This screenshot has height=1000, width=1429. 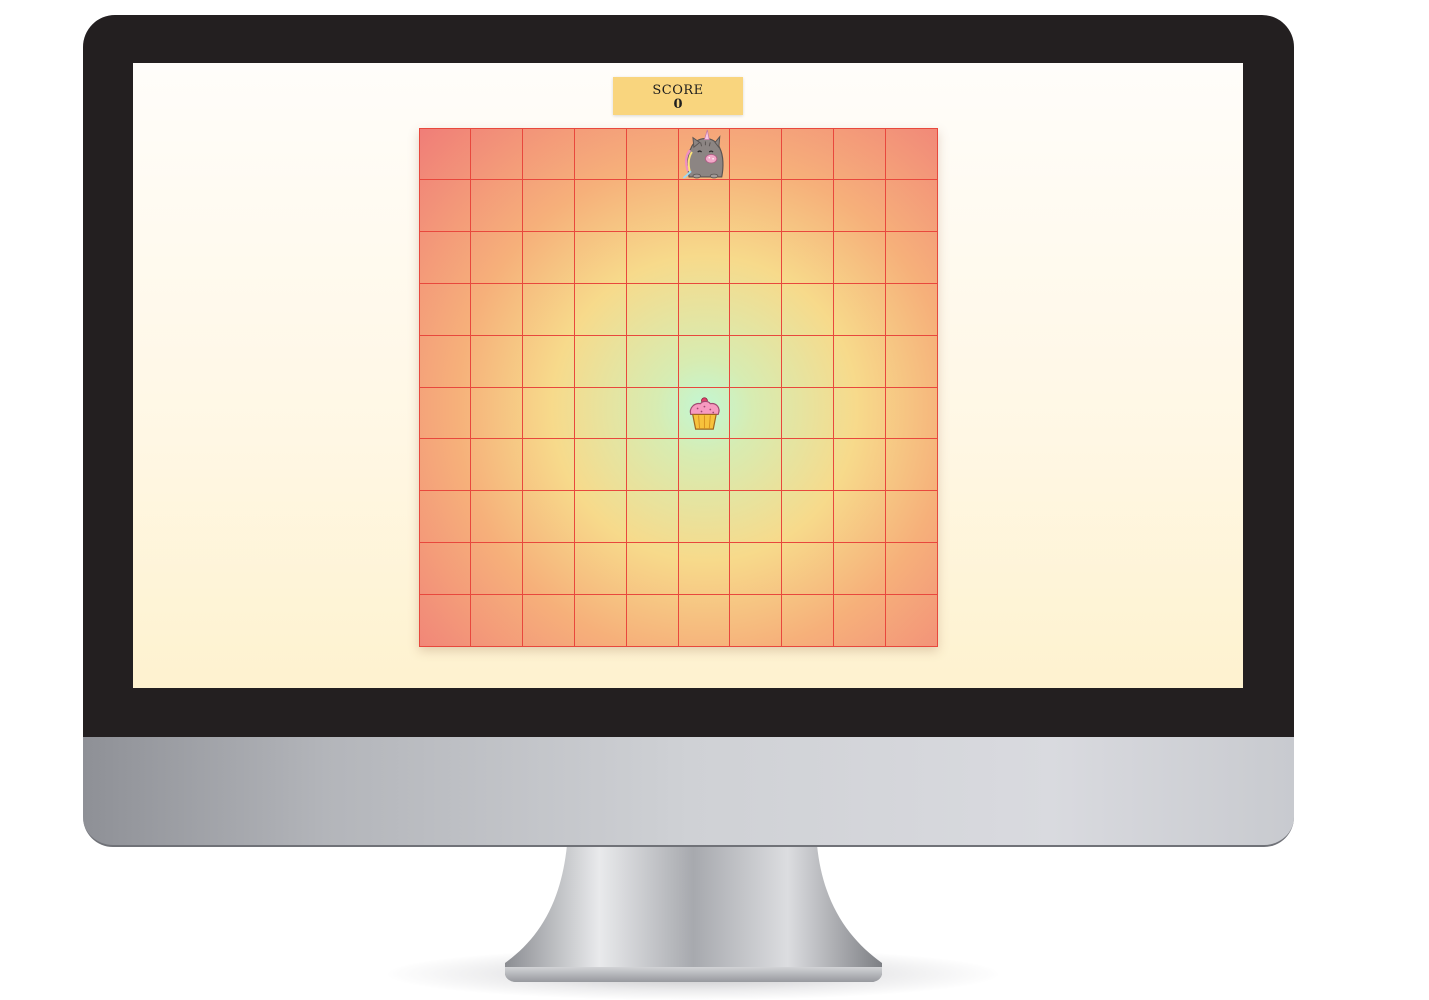 I want to click on monitor-chin, so click(x=688, y=792).